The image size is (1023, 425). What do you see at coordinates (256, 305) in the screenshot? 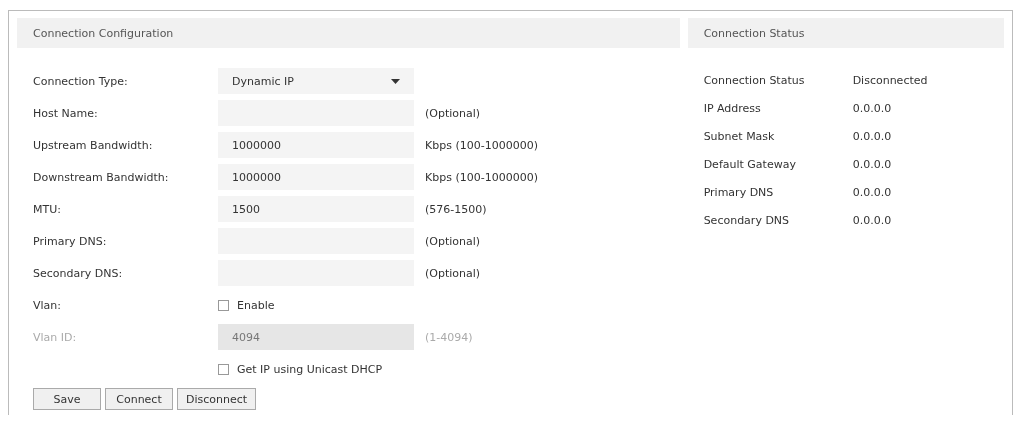
I see `checkbox-label: Enable` at bounding box center [256, 305].